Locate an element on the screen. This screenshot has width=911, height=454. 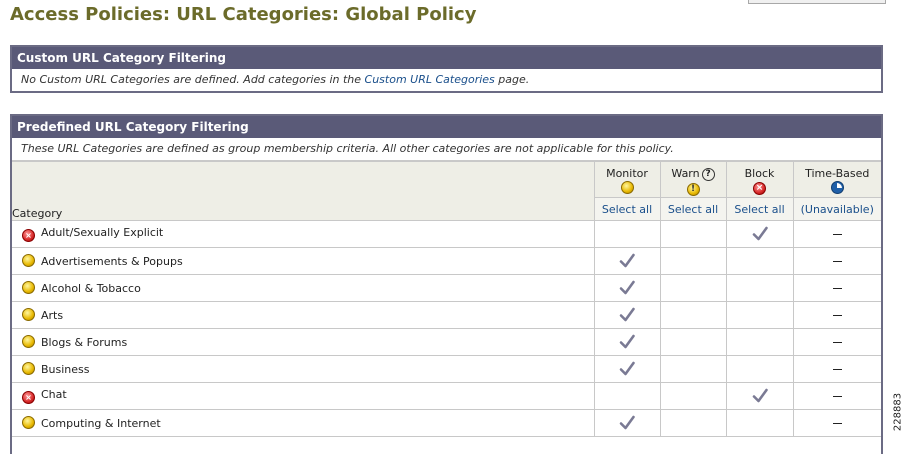
table-row: Arts is located at coordinates (446, 315).